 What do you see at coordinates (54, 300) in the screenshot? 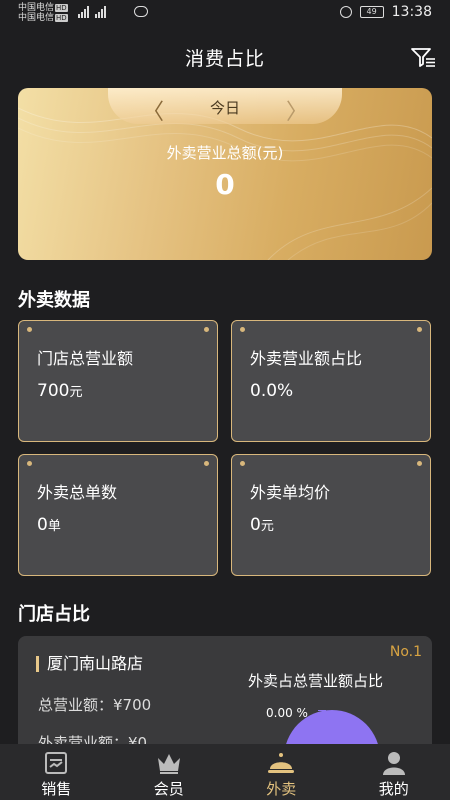
I see `takeout-section-heading: 外卖数据` at bounding box center [54, 300].